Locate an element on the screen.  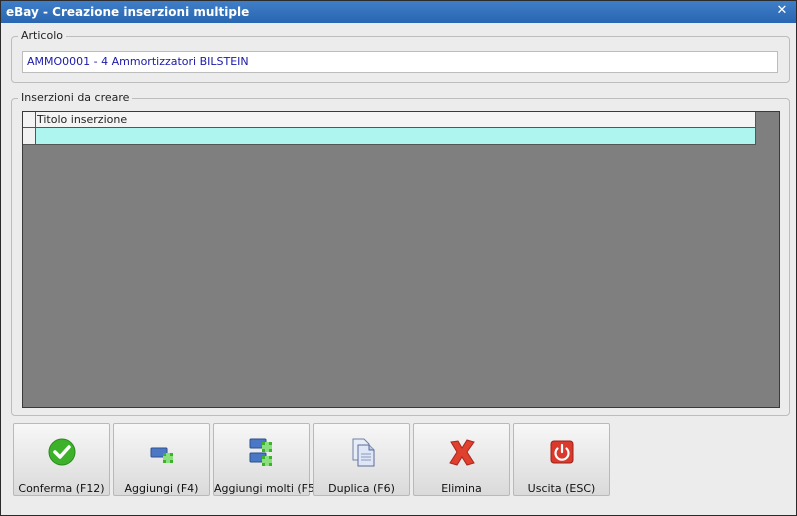
aggiungi-molti-label: Aggiungi molti (F5) is located at coordinates (267, 488).